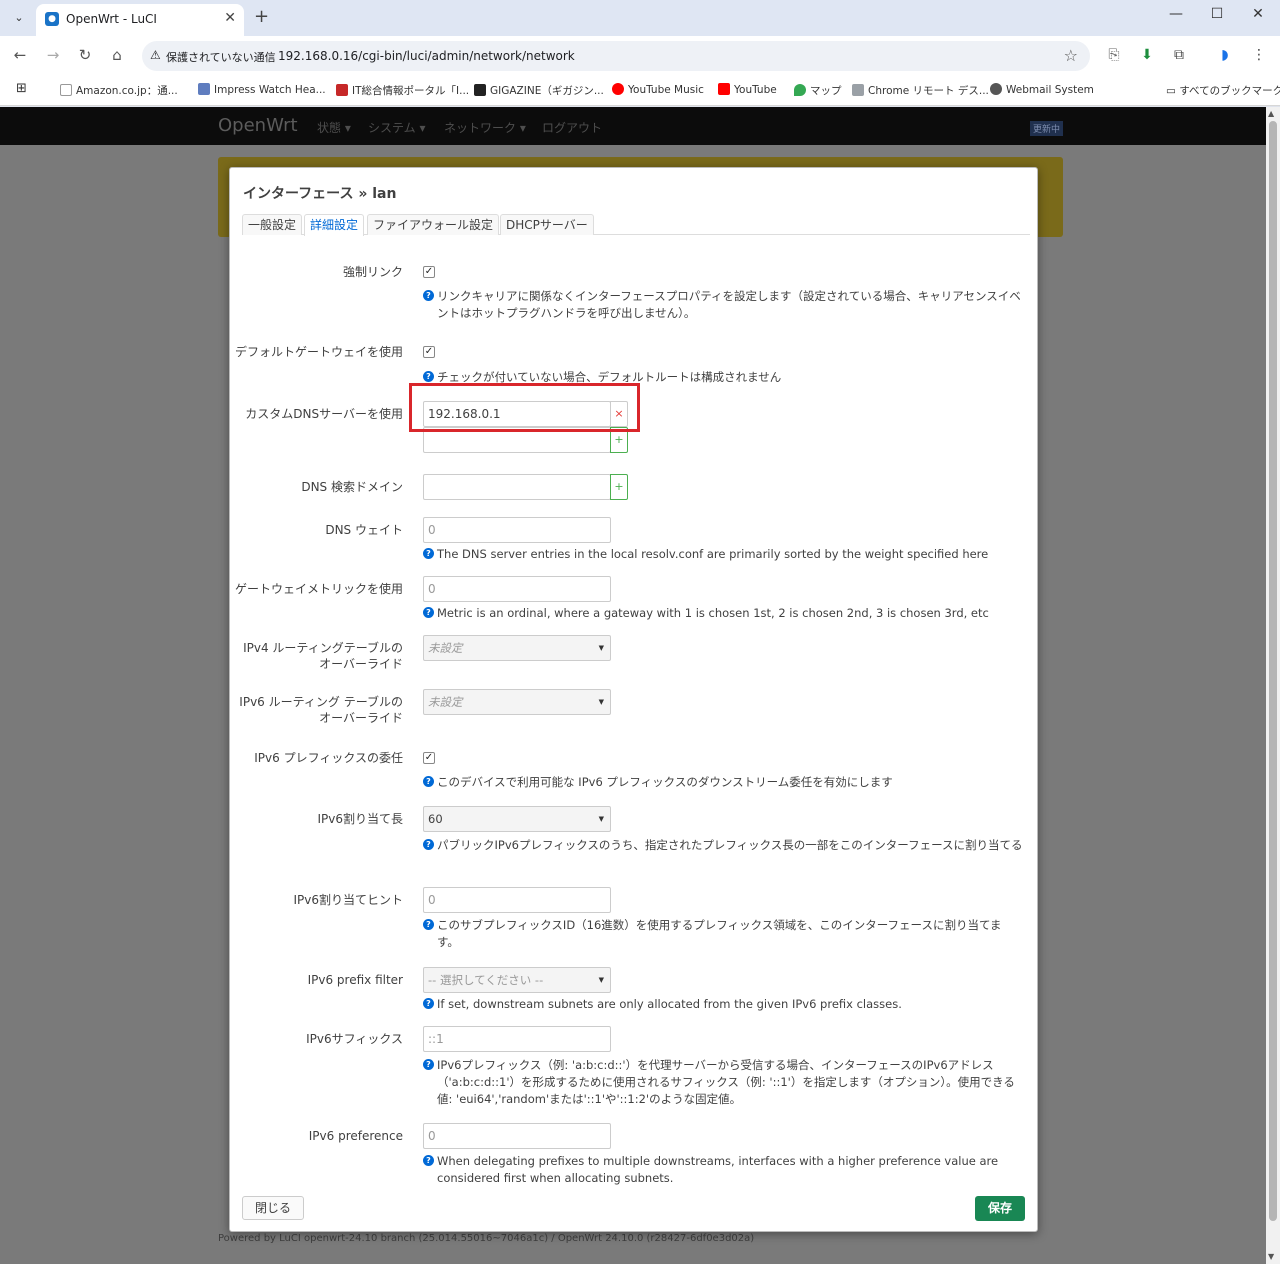  I want to click on new-tab-icon: +, so click(261, 16).